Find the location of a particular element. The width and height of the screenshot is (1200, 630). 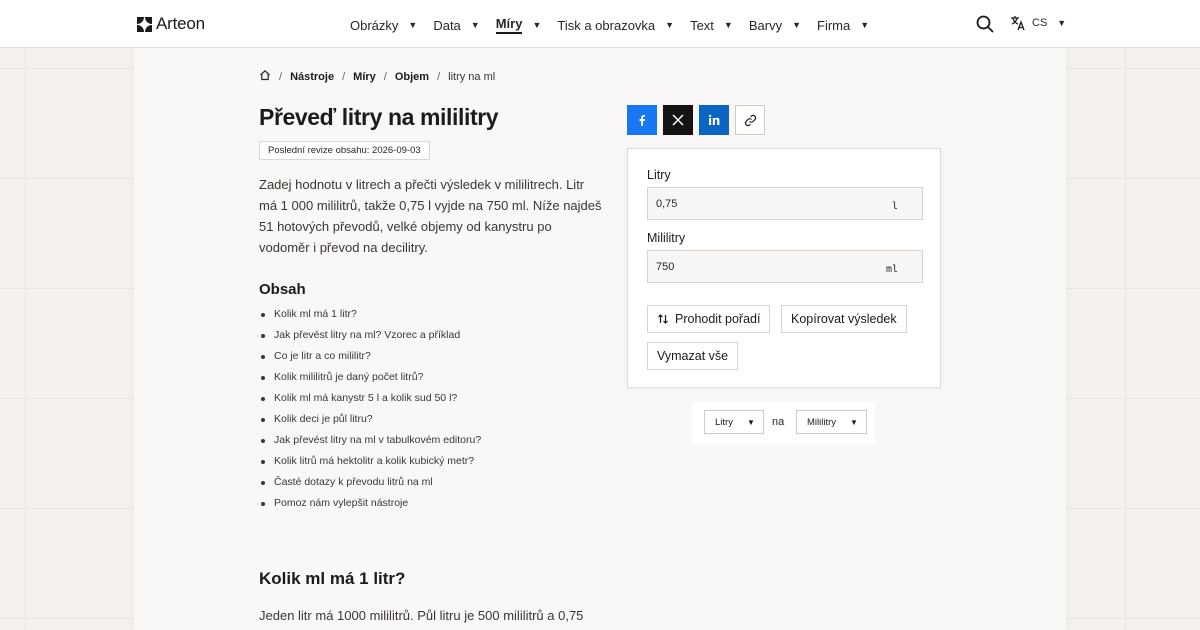

to-unit-value: Mililitry is located at coordinates (822, 422).